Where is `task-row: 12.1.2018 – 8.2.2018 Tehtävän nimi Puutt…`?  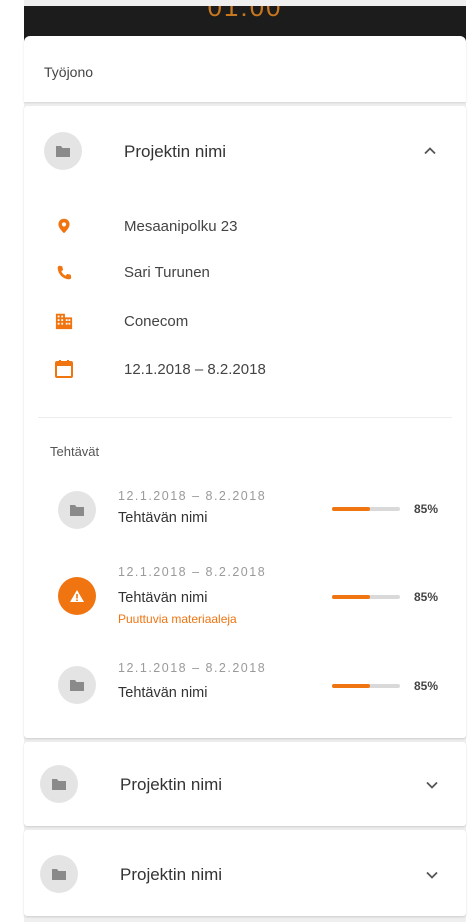
task-row: 12.1.2018 – 8.2.2018 Tehtävän nimi Puutt… is located at coordinates (245, 604).